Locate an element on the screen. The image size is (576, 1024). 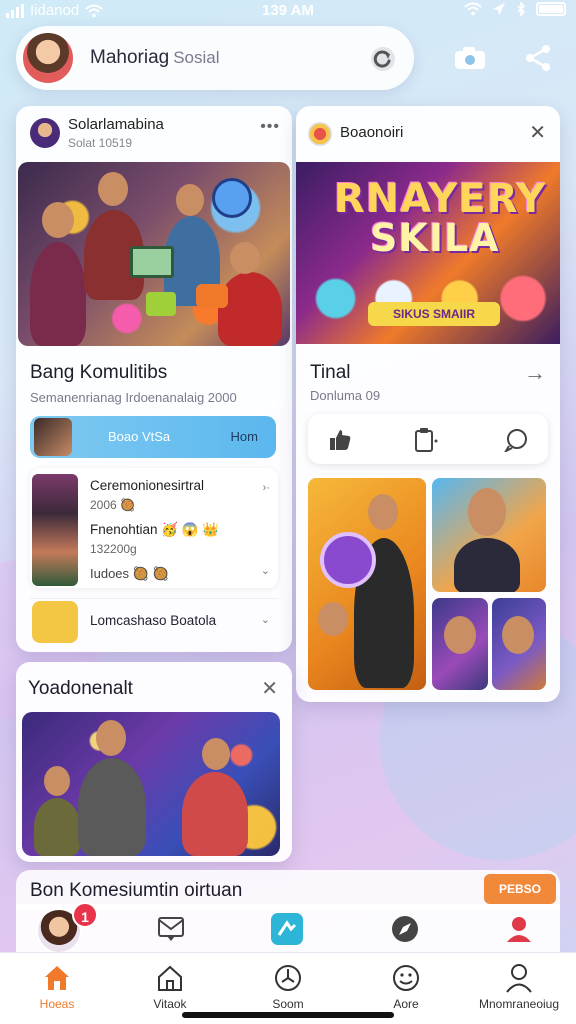
feed-meta-2: 132200g is located at coordinates (113, 549).